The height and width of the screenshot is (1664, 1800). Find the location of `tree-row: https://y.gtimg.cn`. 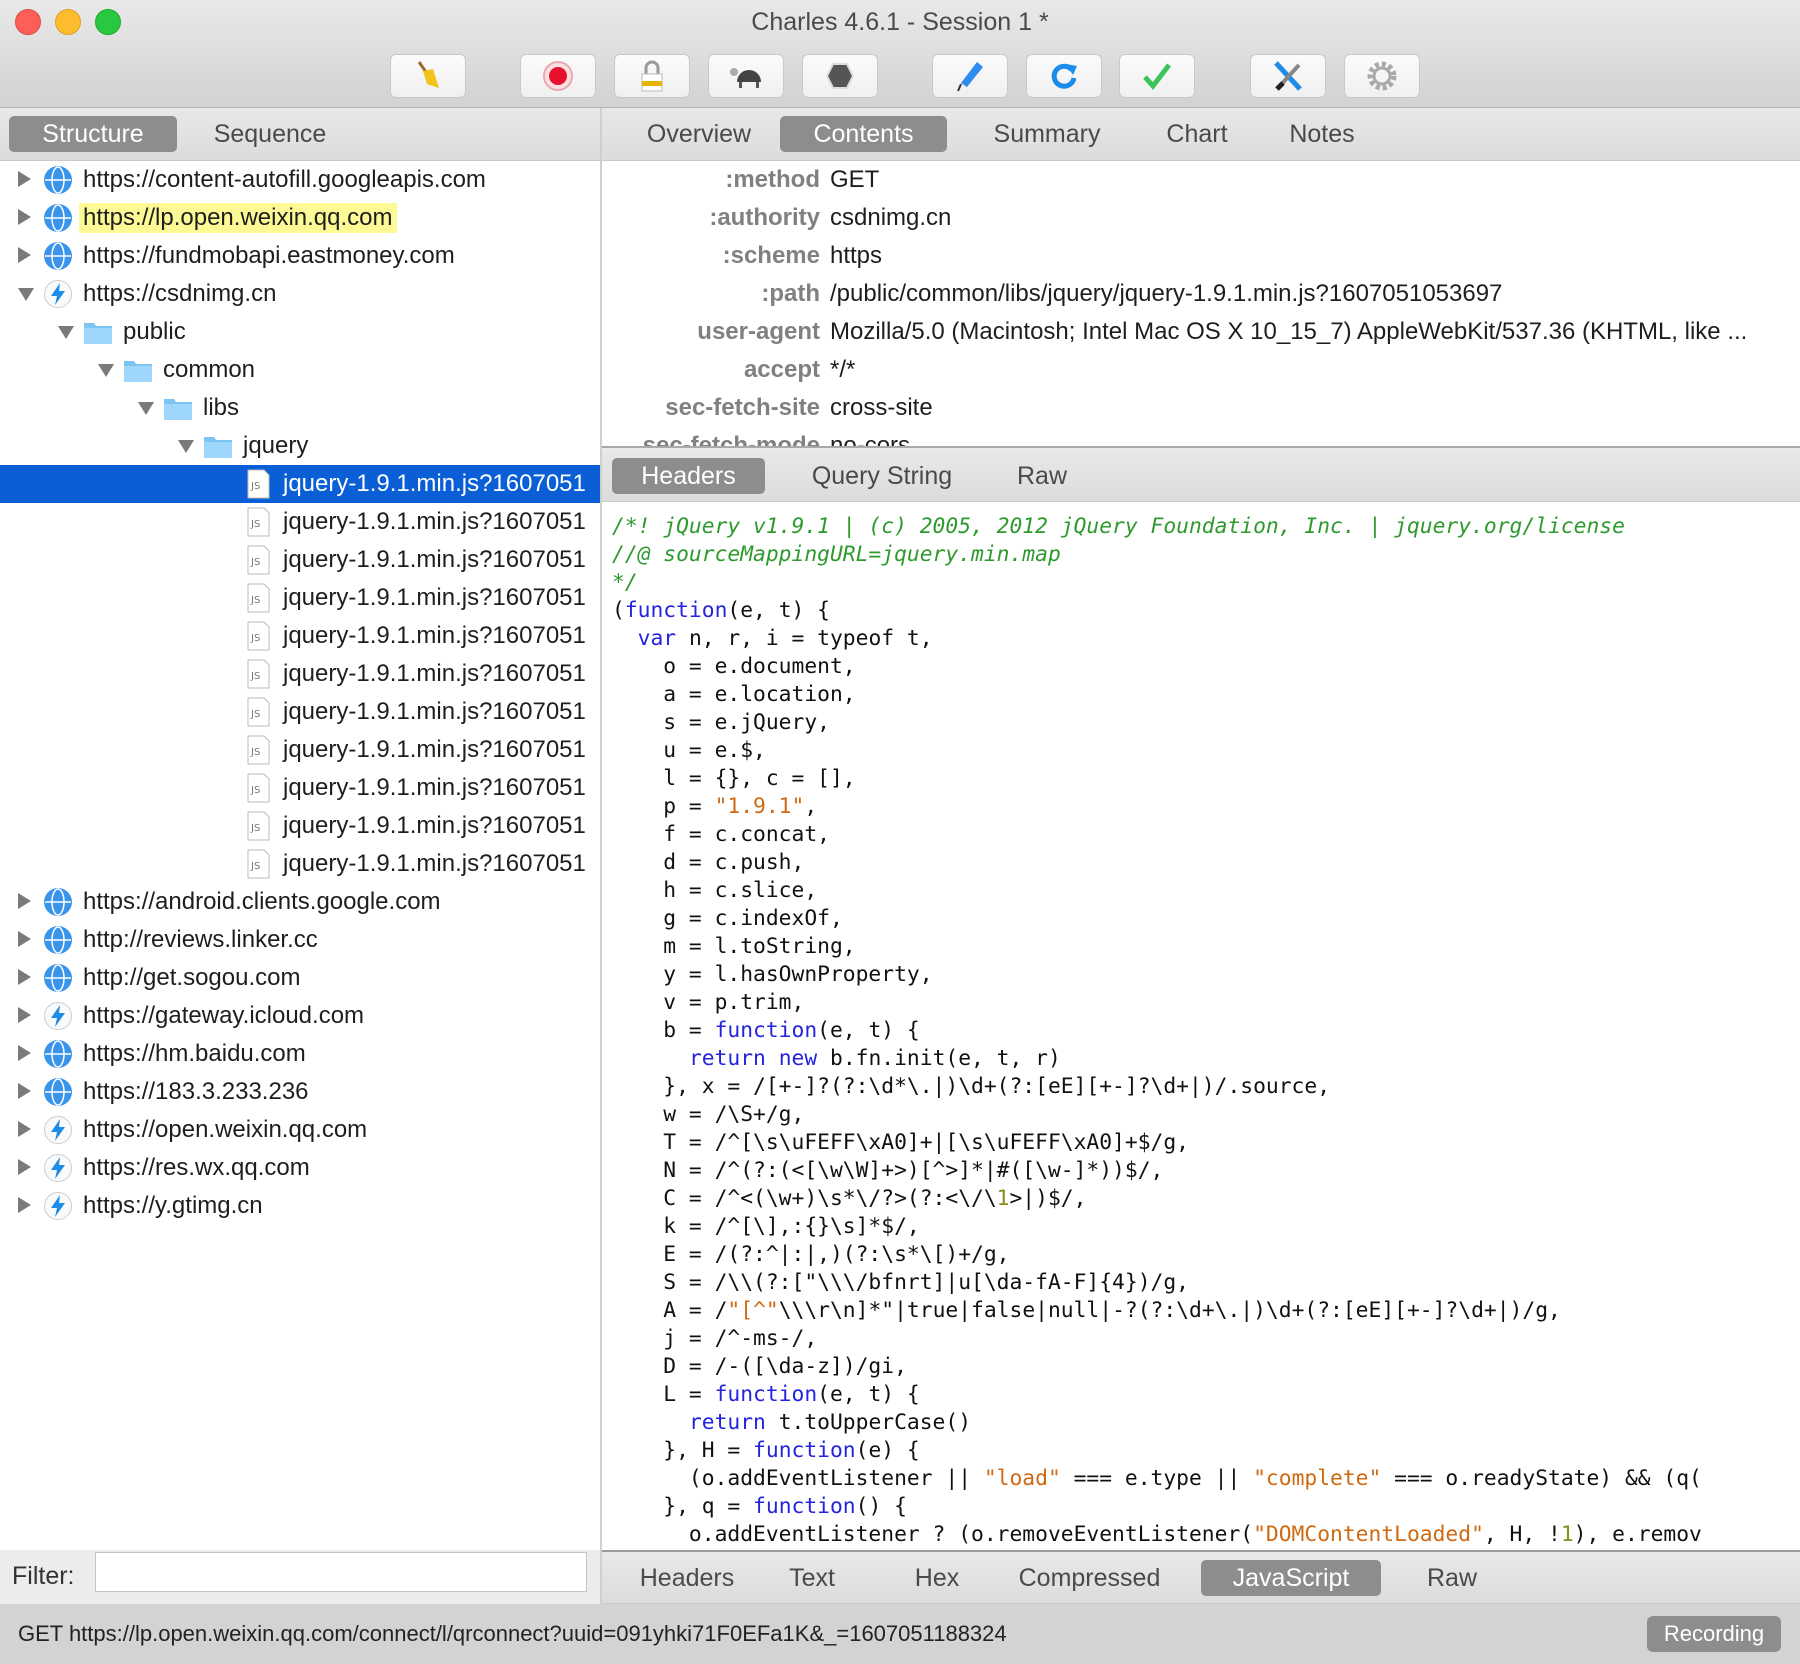

tree-row: https://y.gtimg.cn is located at coordinates (300, 1206).